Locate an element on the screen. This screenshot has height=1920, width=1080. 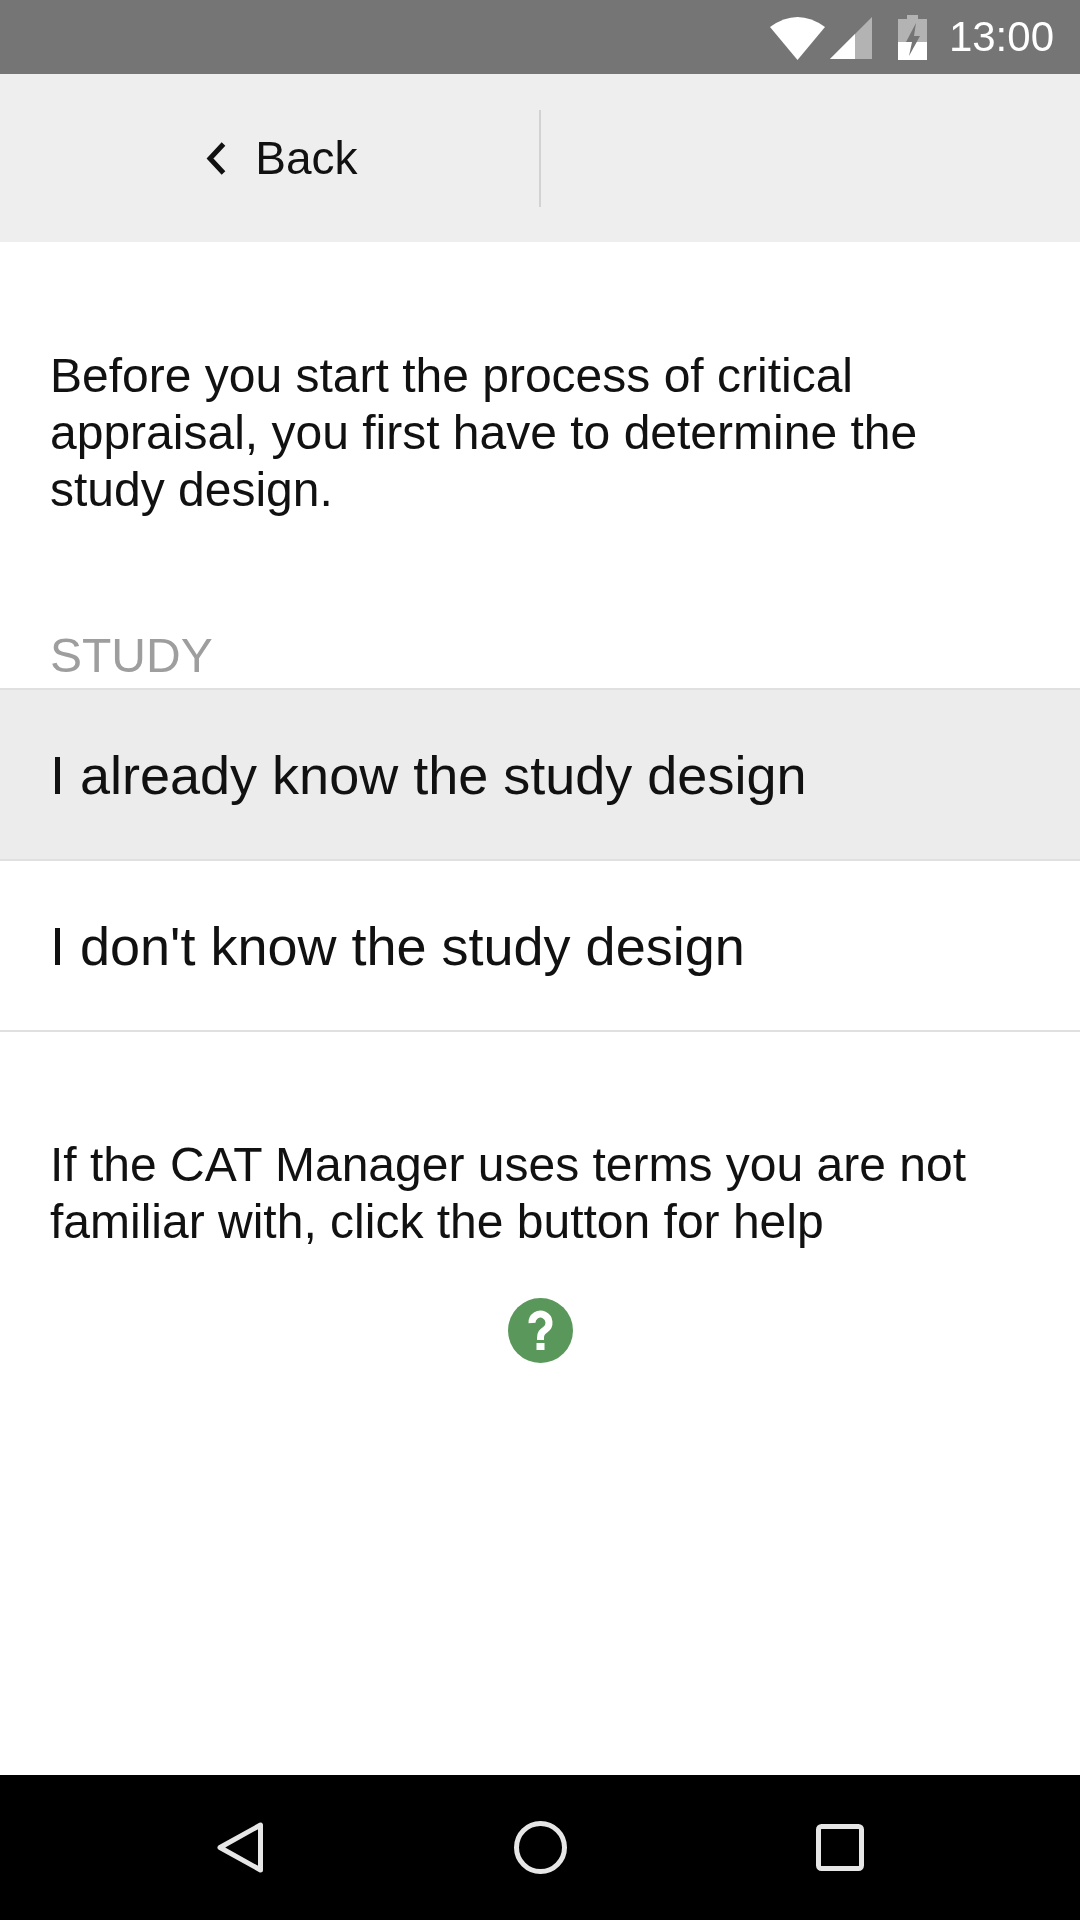
chevron-icon is located at coordinates (216, 158).